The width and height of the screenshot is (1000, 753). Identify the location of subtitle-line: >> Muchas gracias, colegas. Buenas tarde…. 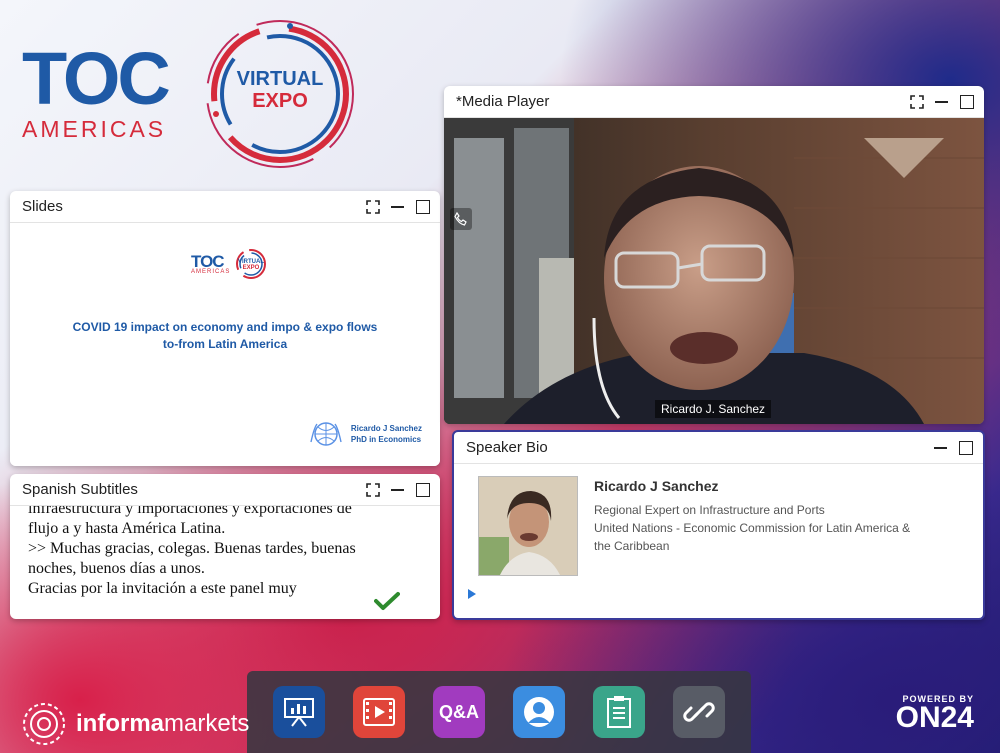
(192, 548).